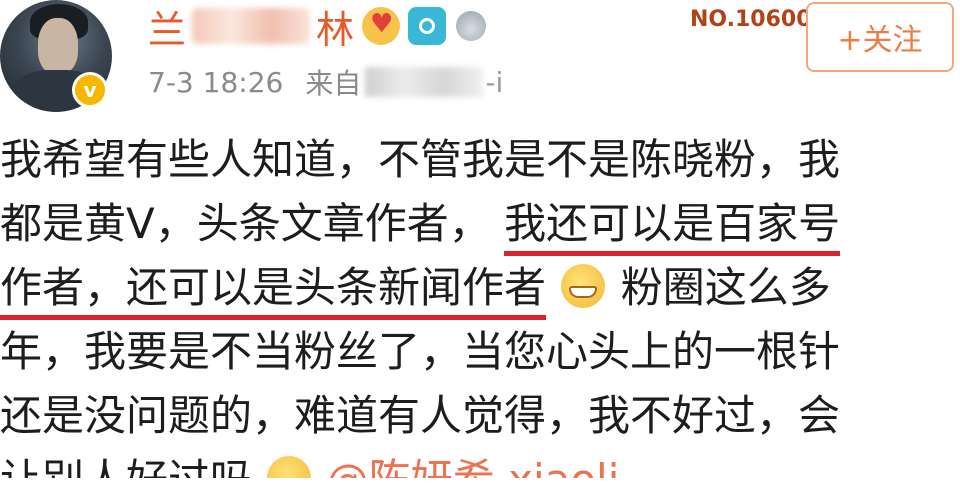 The width and height of the screenshot is (960, 486). Describe the element at coordinates (335, 29) in the screenshot. I see `author-name-end: 林` at that location.